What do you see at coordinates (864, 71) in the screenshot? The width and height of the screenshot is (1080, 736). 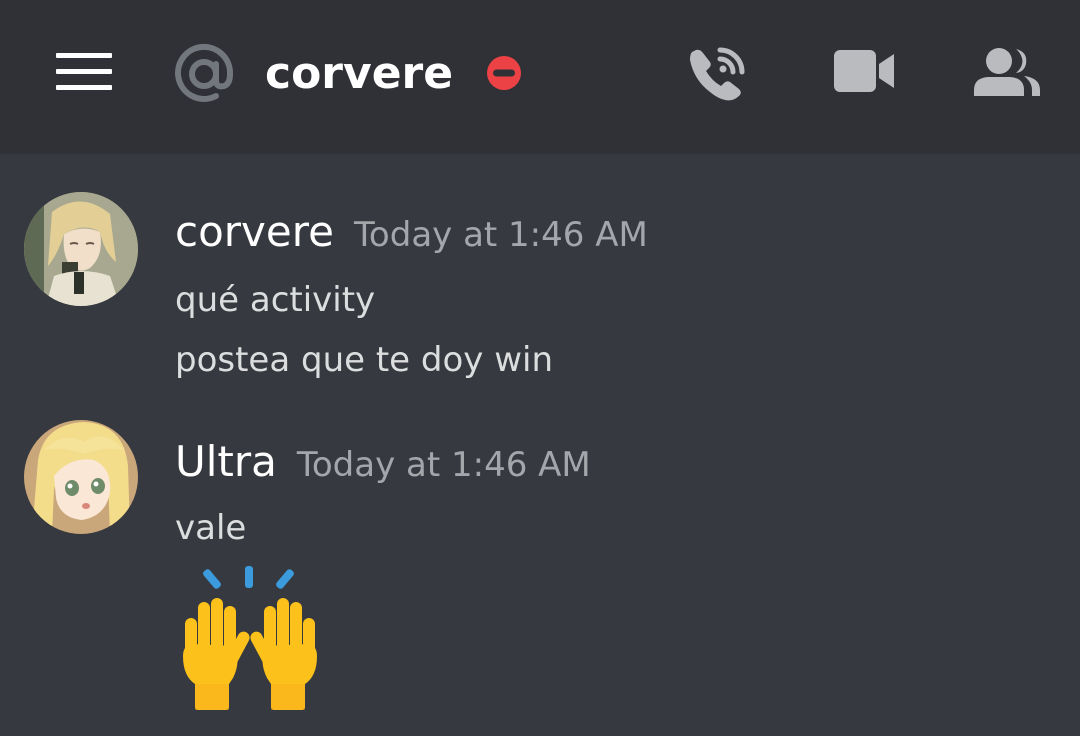 I see `video-call-icon` at bounding box center [864, 71].